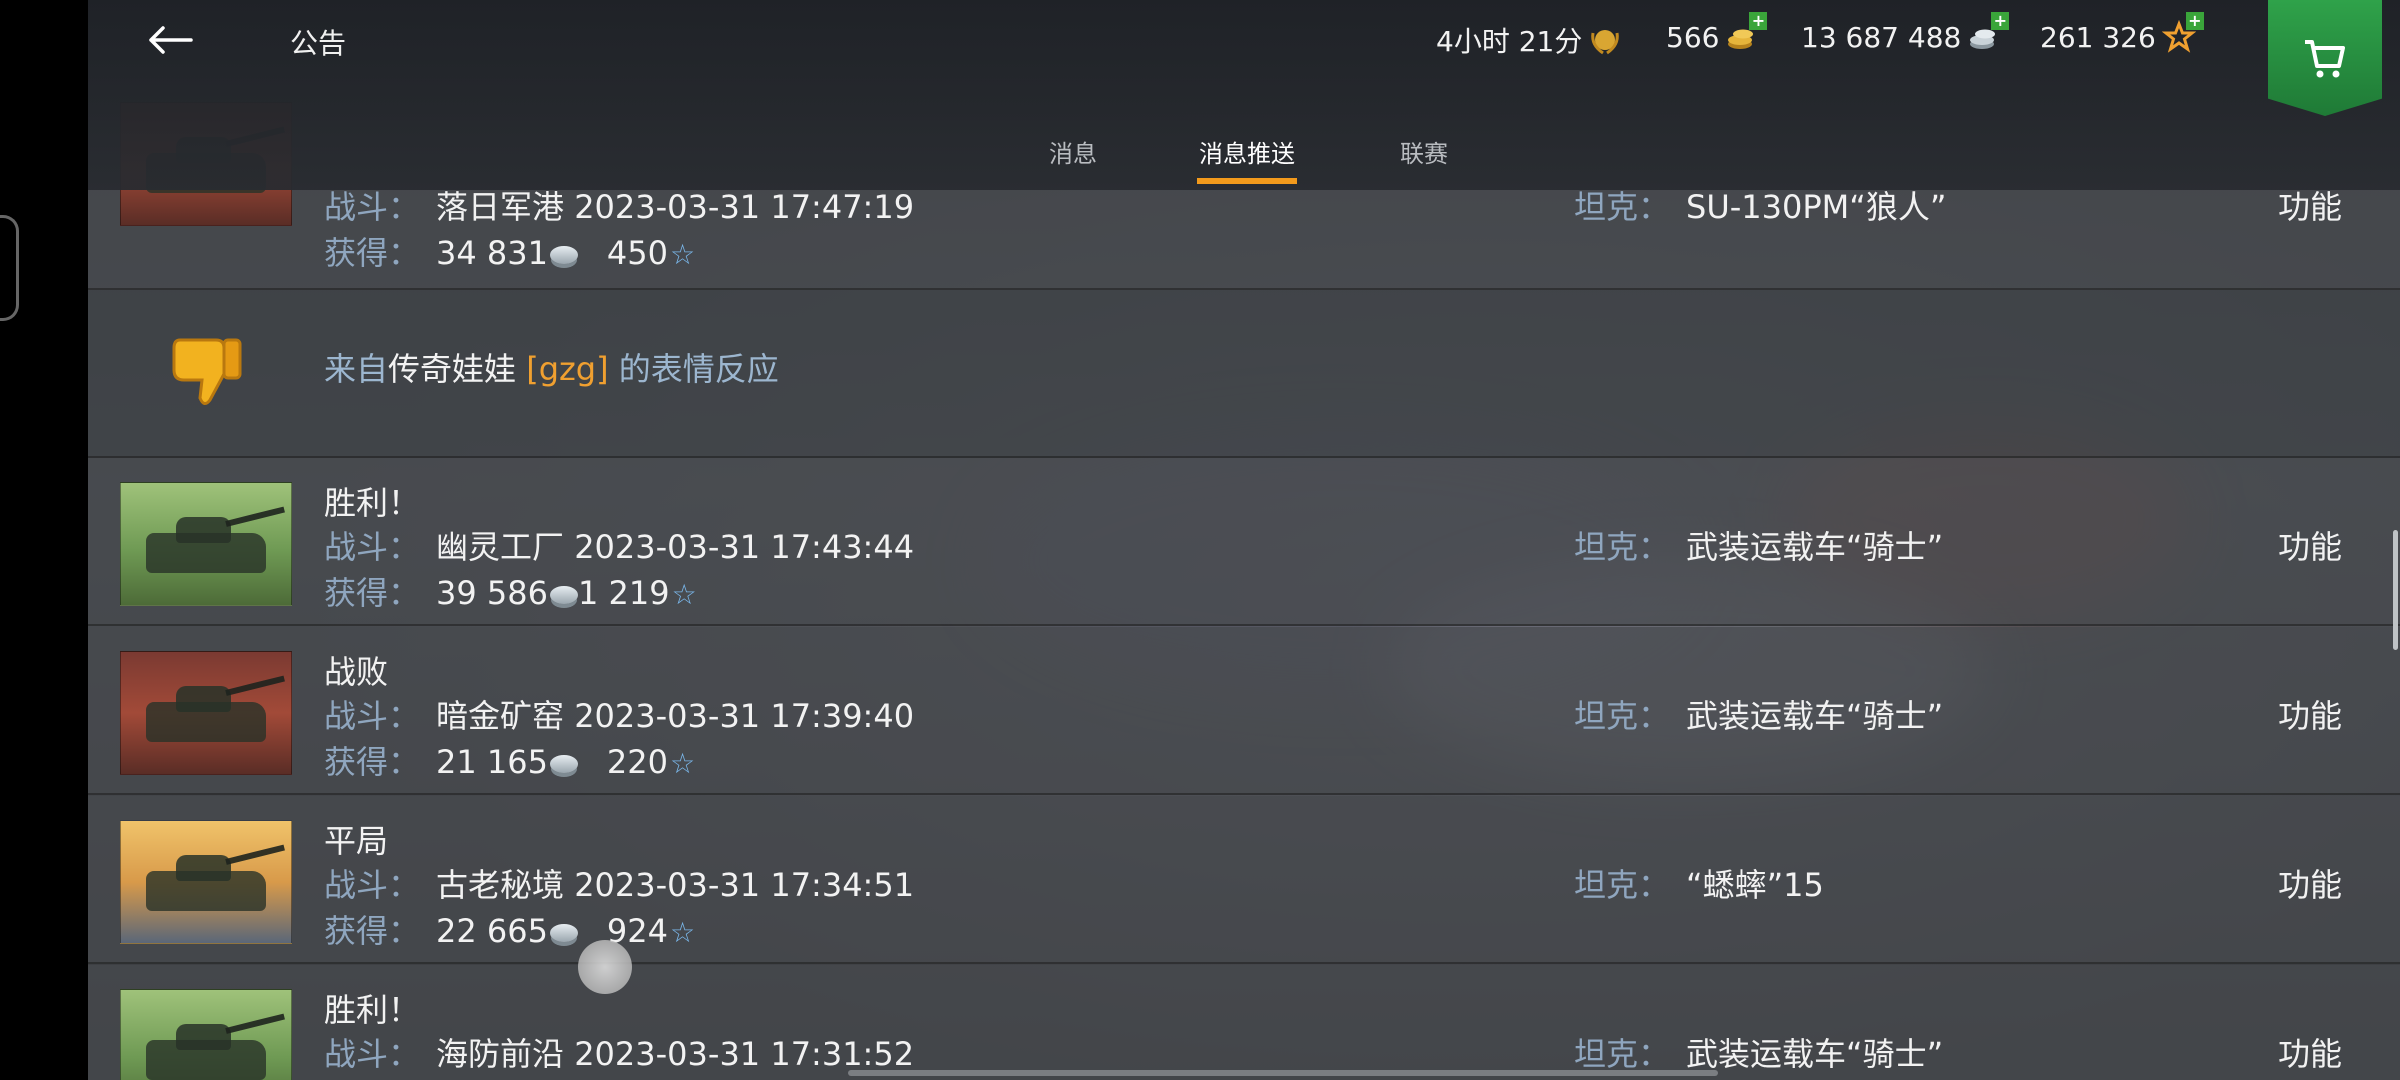 The width and height of the screenshot is (2400, 1080). I want to click on gold-balance: 566 +, so click(1717, 33).